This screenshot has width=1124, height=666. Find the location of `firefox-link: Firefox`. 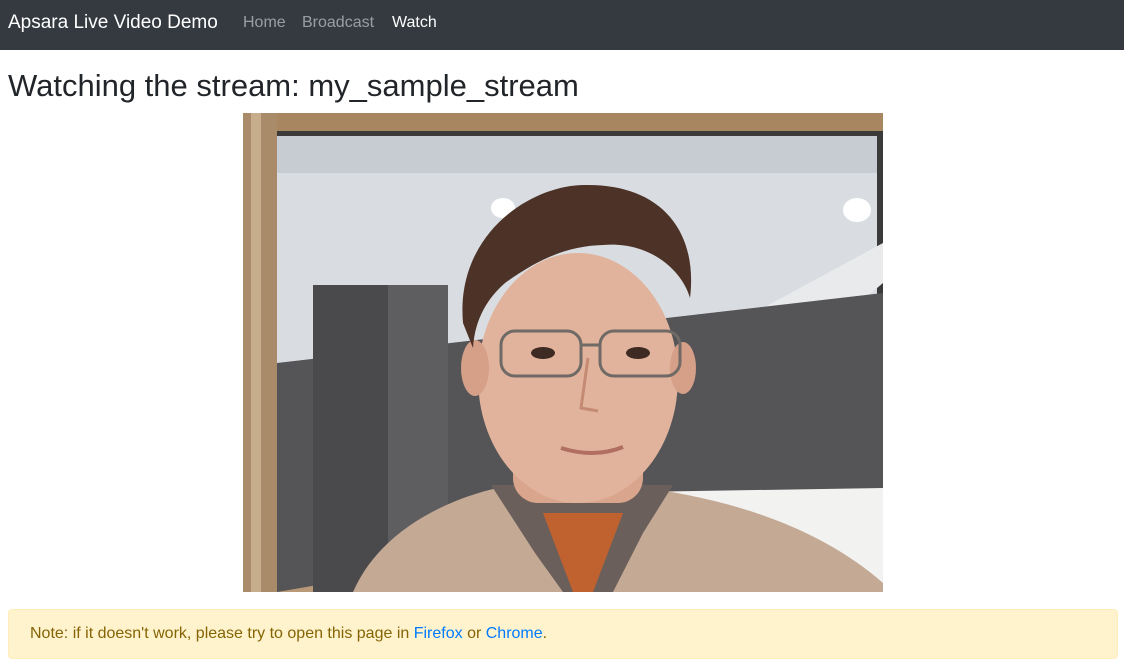

firefox-link: Firefox is located at coordinates (438, 633).